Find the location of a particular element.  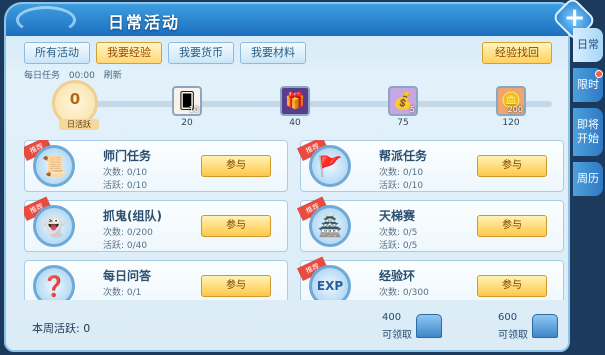

pagoda-icon: 🏯 is located at coordinates (330, 226).